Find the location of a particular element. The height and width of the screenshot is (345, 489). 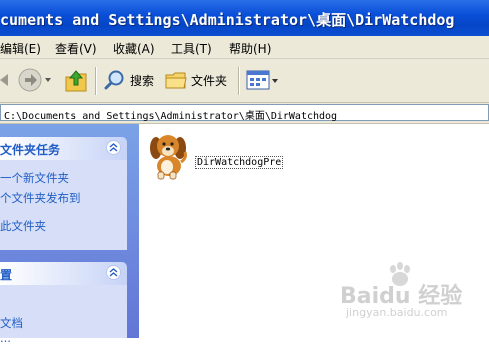

folders-button: 文件夹 is located at coordinates (196, 80).